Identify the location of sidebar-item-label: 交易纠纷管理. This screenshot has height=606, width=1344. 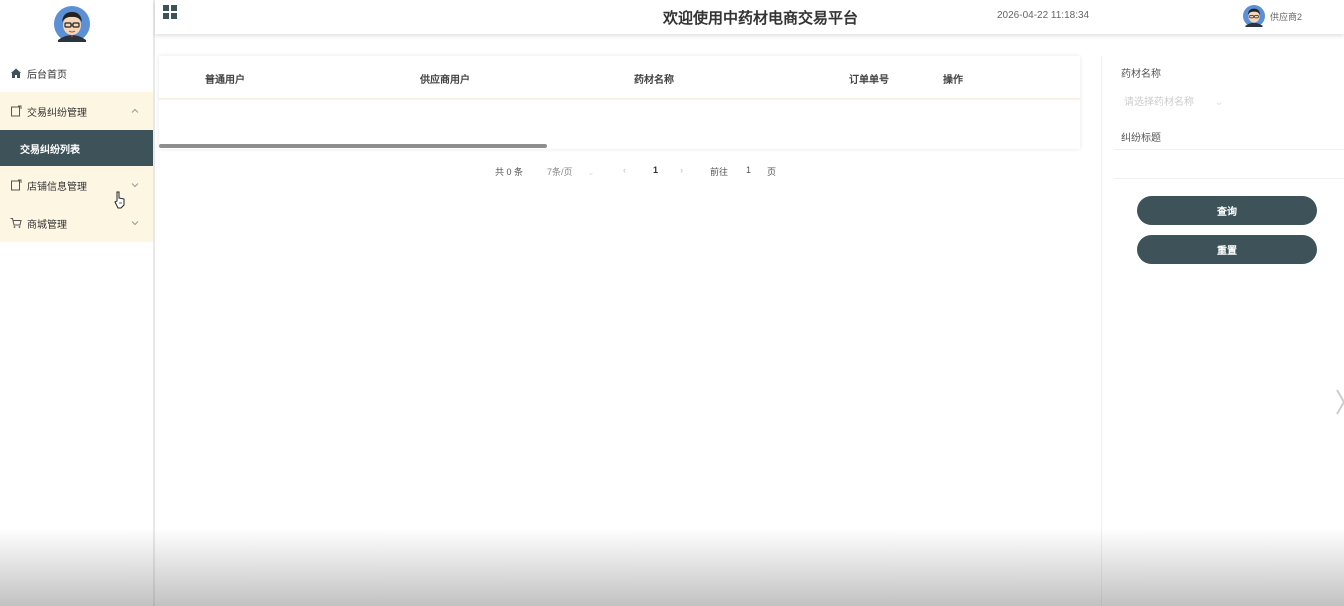
(57, 113).